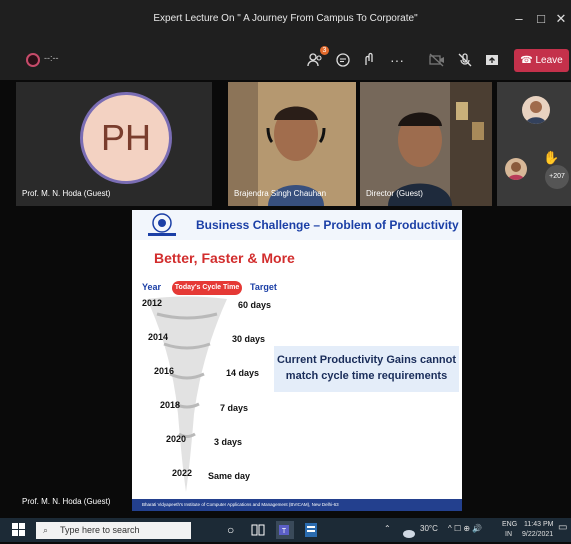 The width and height of the screenshot is (571, 544). What do you see at coordinates (538, 524) in the screenshot?
I see `clock-time: 11:43 PM` at bounding box center [538, 524].